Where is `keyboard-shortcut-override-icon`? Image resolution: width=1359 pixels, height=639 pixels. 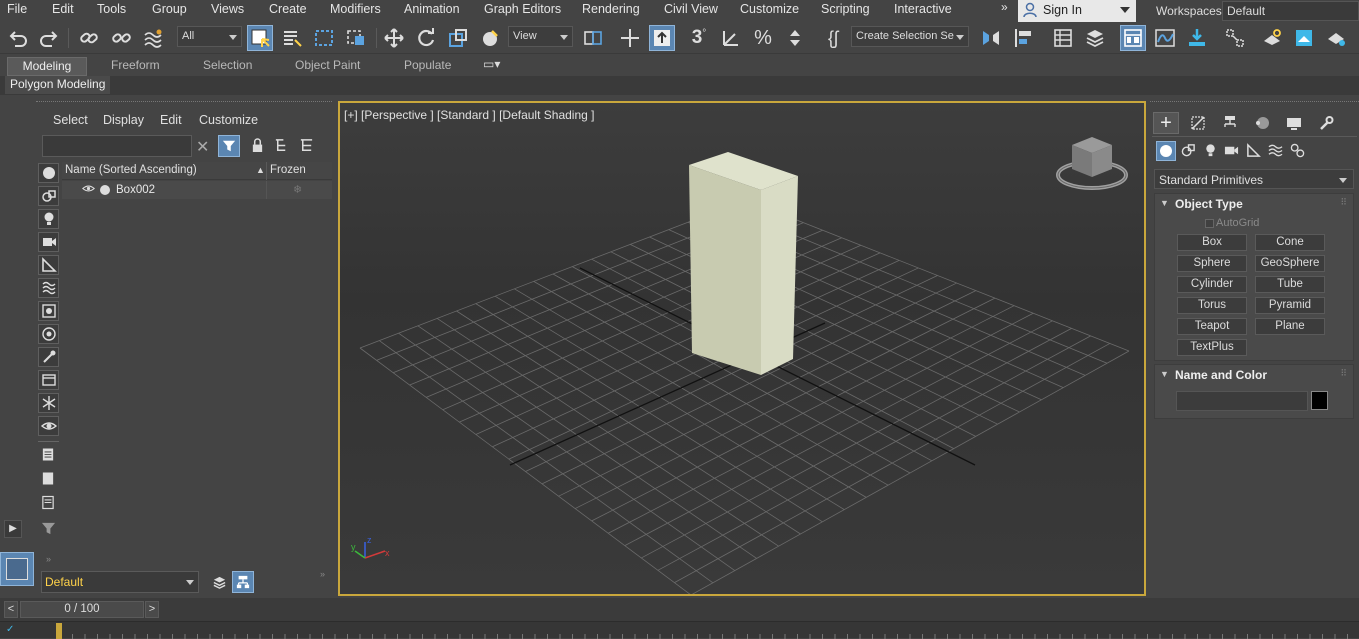 keyboard-shortcut-override-icon is located at coordinates (662, 38).